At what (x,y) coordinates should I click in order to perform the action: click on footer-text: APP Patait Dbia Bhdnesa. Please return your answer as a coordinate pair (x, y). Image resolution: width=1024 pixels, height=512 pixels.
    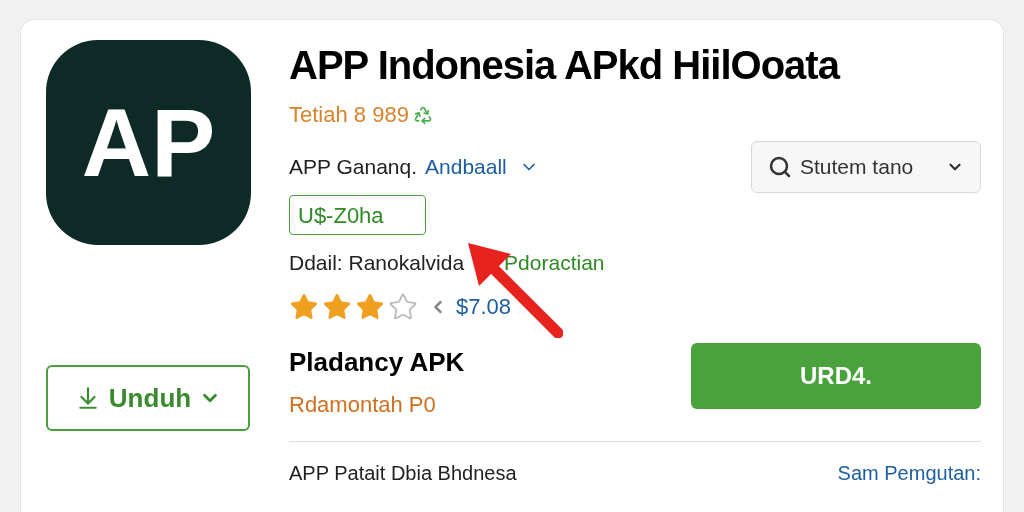
    Looking at the image, I should click on (403, 473).